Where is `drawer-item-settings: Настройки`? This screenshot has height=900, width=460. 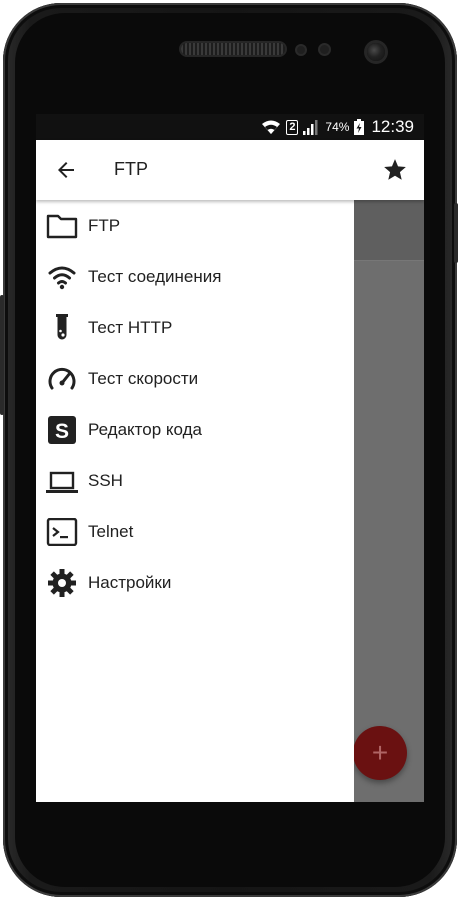
drawer-item-settings: Настройки is located at coordinates (195, 582).